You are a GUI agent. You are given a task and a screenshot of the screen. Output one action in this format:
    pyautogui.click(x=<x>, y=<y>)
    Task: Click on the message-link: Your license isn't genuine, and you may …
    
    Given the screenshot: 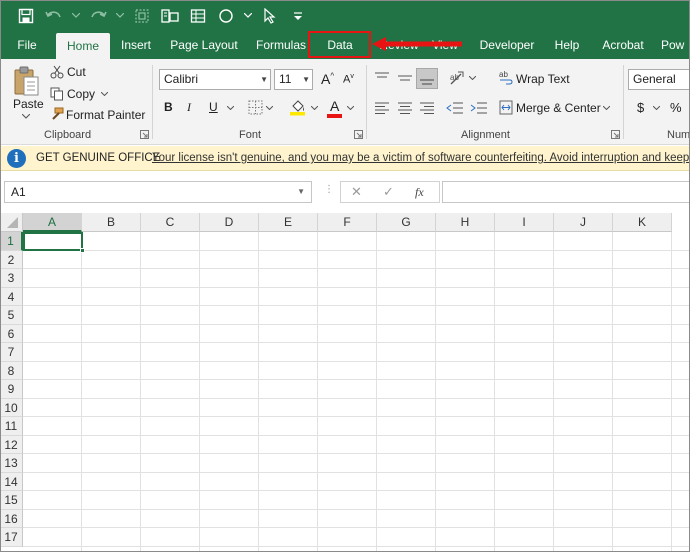 What is the action you would take?
    pyautogui.click(x=421, y=158)
    